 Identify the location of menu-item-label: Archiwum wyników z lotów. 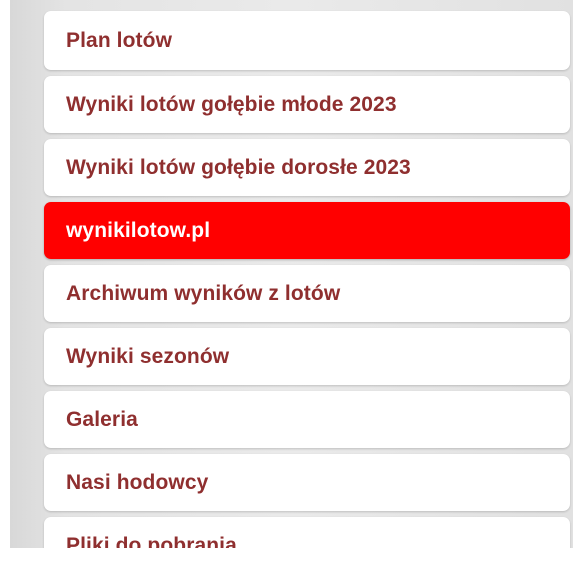
(203, 293).